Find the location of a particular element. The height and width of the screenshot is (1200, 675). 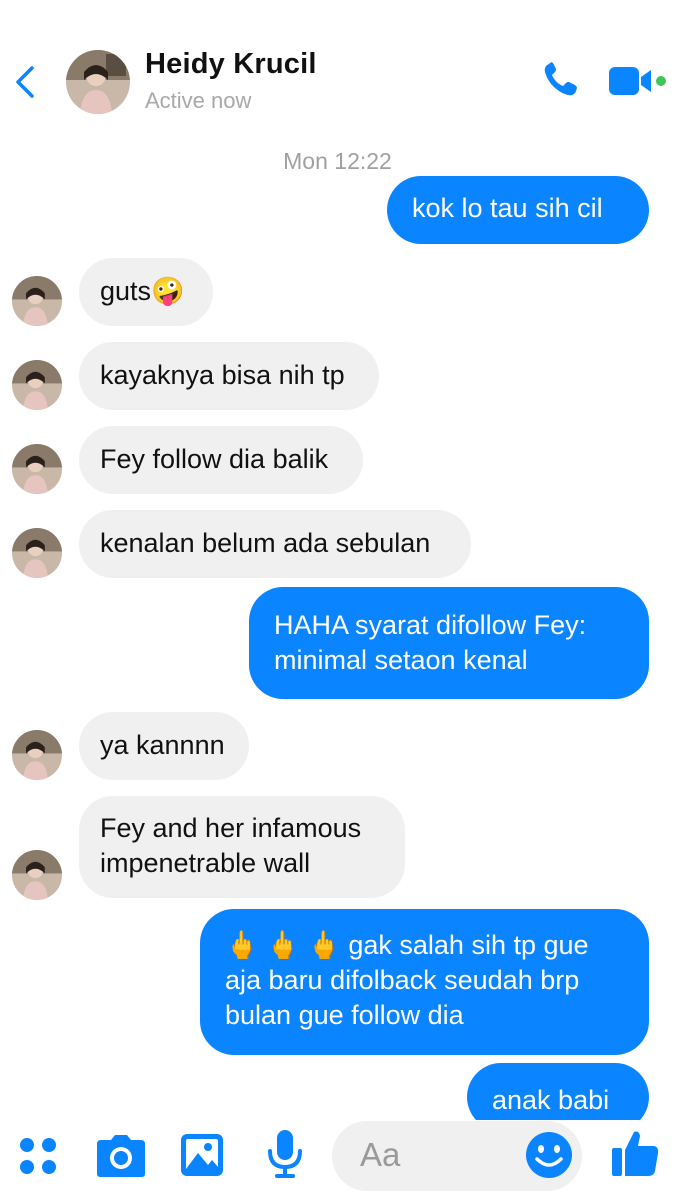

video-call-button is located at coordinates (638, 81).